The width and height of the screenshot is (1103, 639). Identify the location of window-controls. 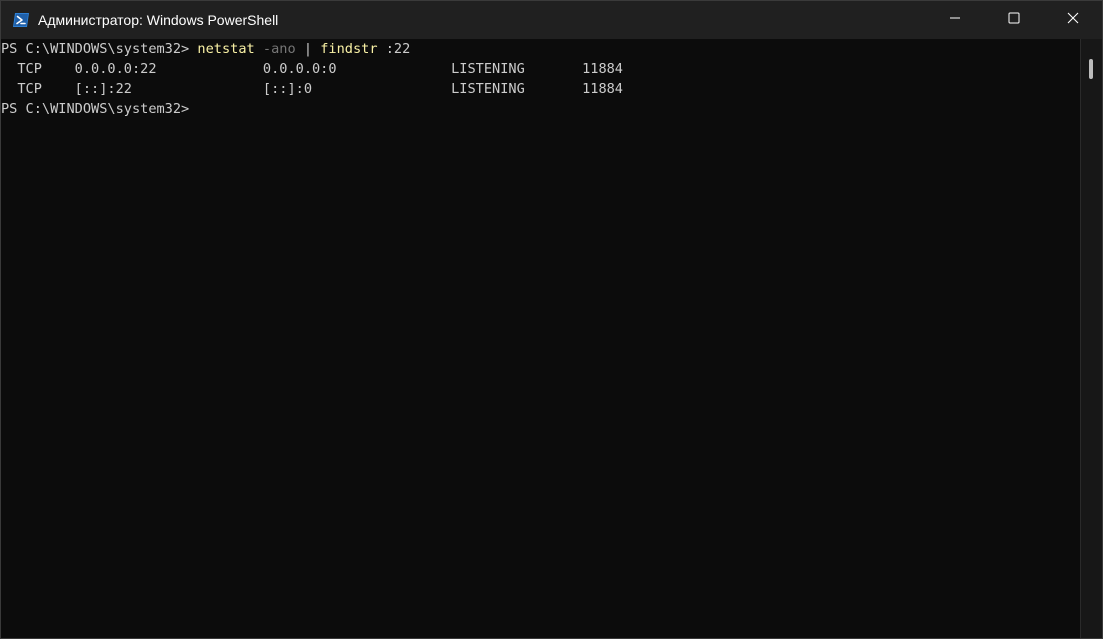
(1013, 20).